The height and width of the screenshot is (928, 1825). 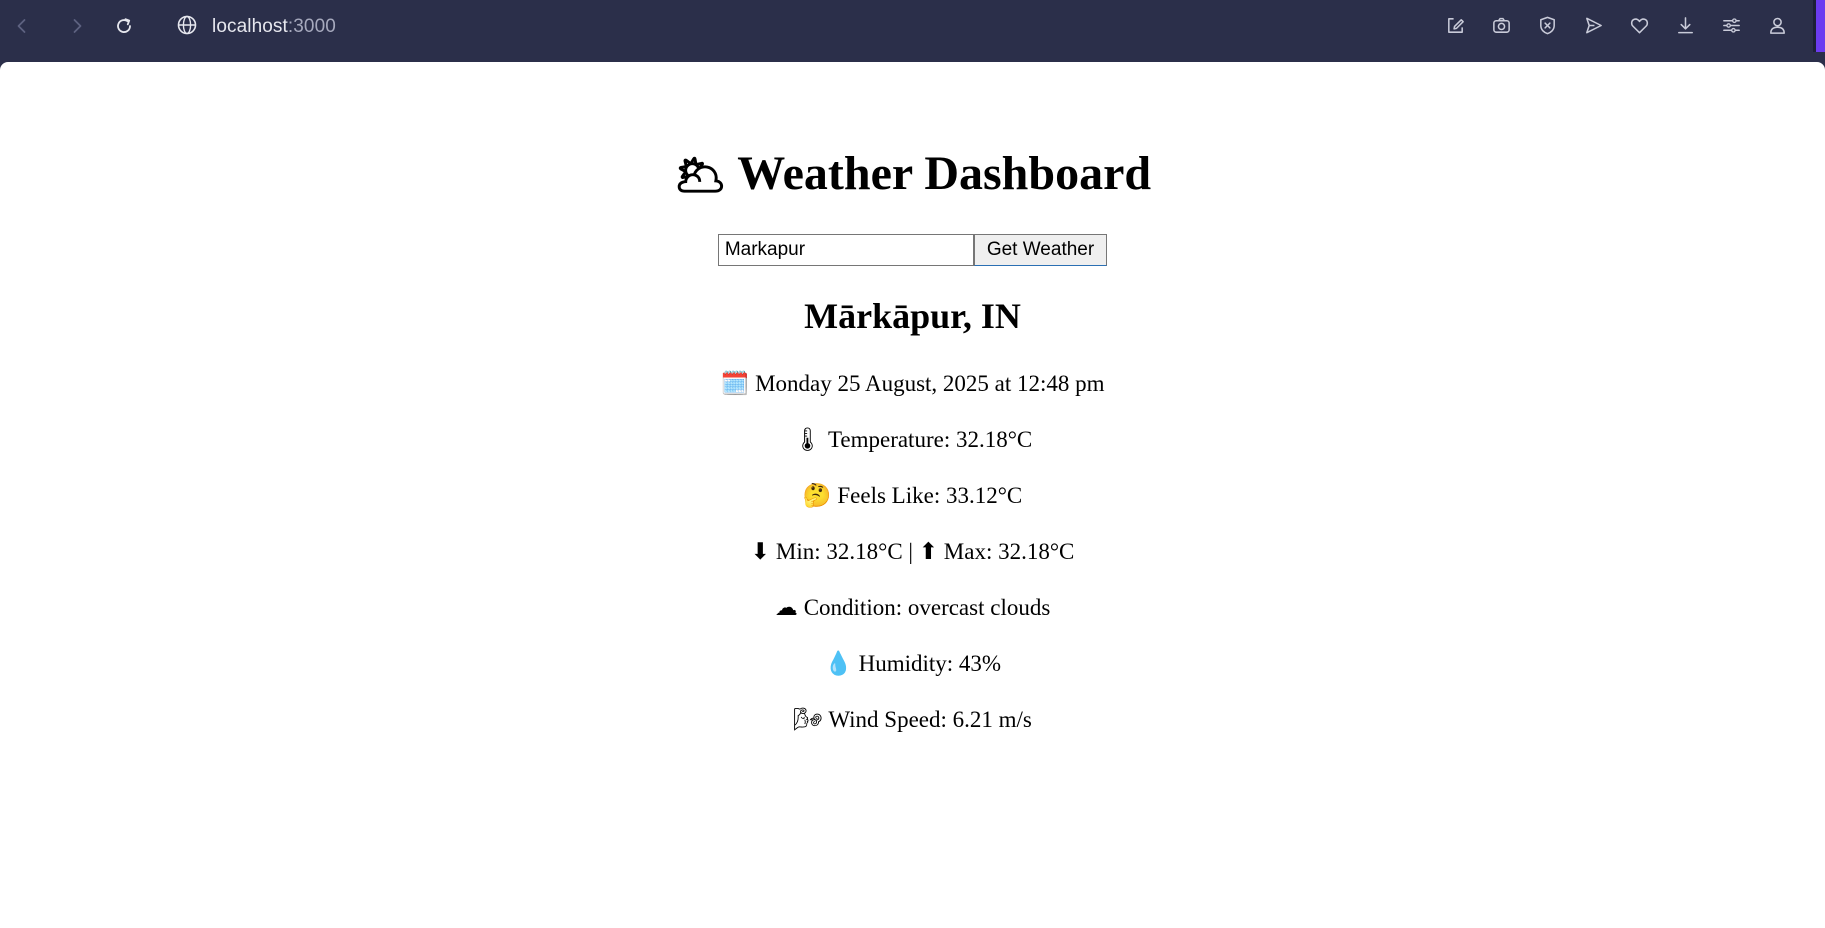 What do you see at coordinates (930, 439) in the screenshot?
I see `temperature-text: Temperature: 32.18°C` at bounding box center [930, 439].